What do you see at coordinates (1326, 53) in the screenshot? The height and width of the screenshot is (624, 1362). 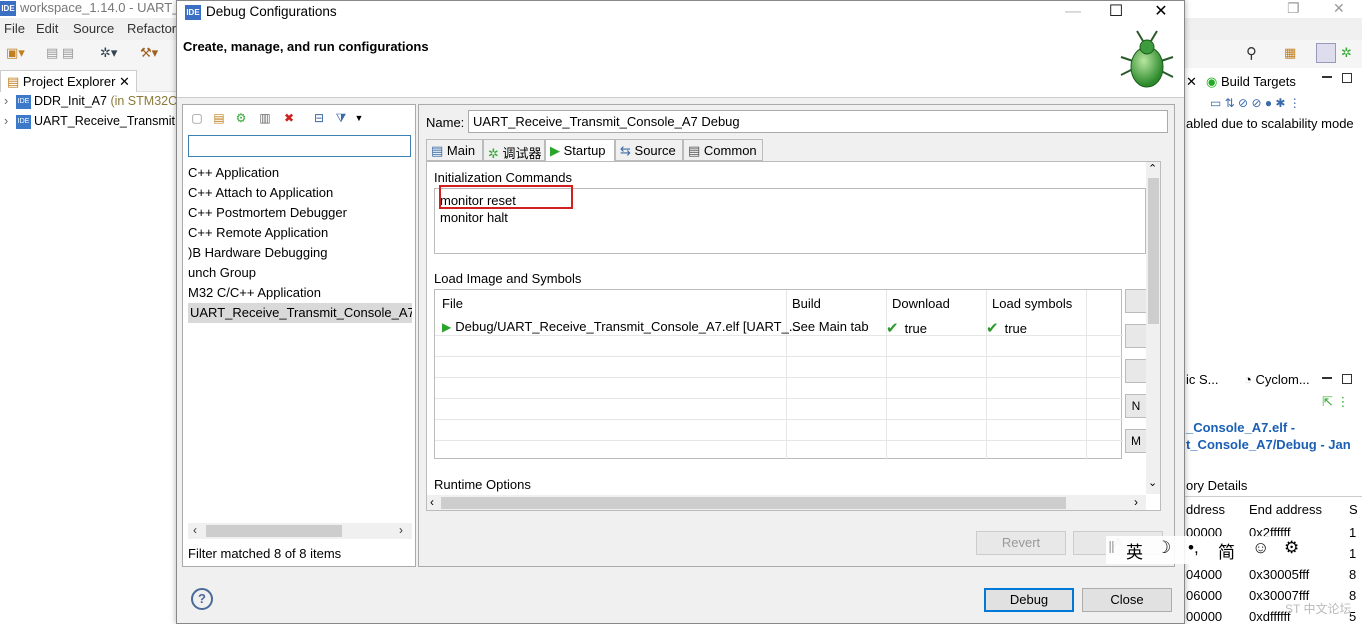 I see `cpp-perspective-icon` at bounding box center [1326, 53].